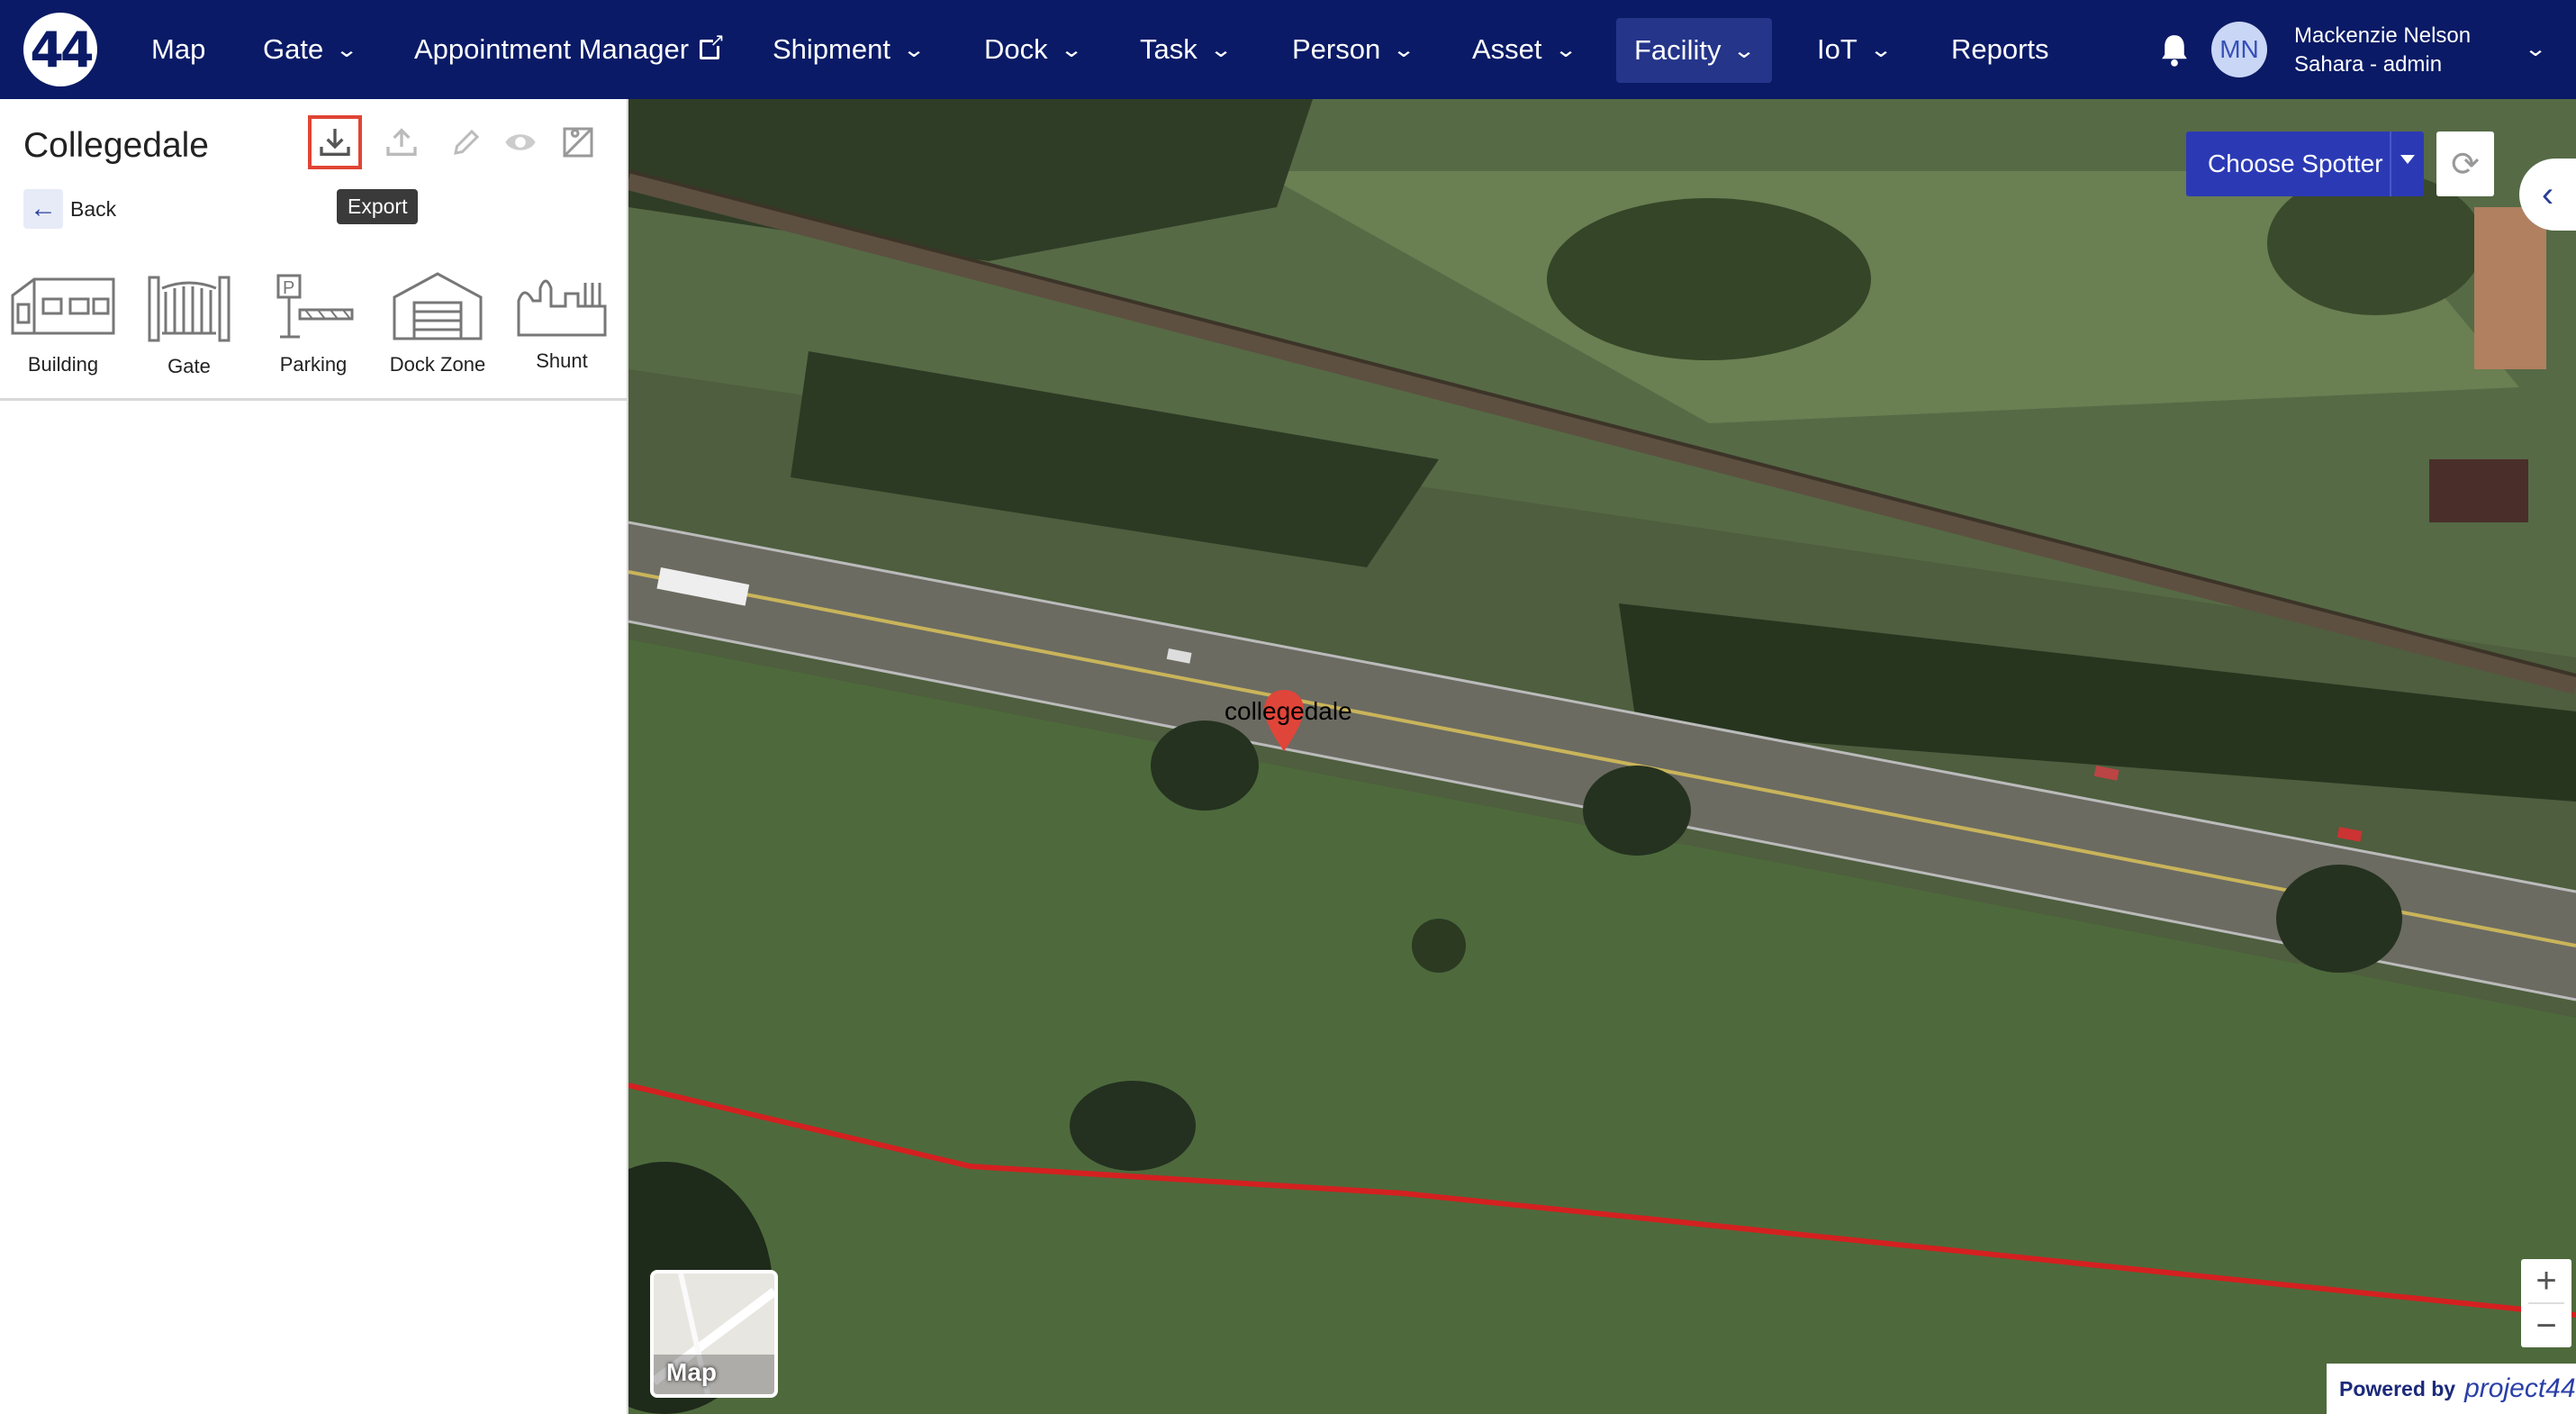 Image resolution: width=2576 pixels, height=1414 pixels. What do you see at coordinates (437, 364) in the screenshot?
I see `shape-label: Dock Zone` at bounding box center [437, 364].